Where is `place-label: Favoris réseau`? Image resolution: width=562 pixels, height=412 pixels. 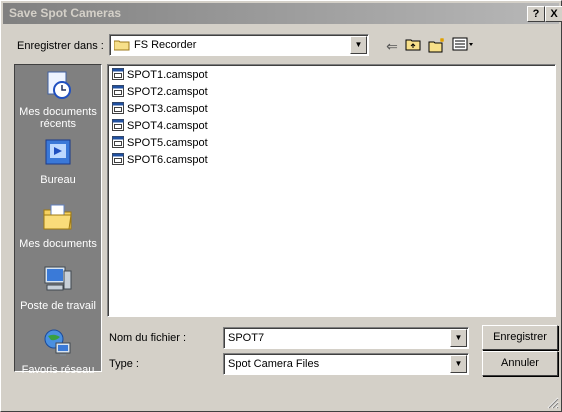 place-label: Favoris réseau is located at coordinates (58, 370).